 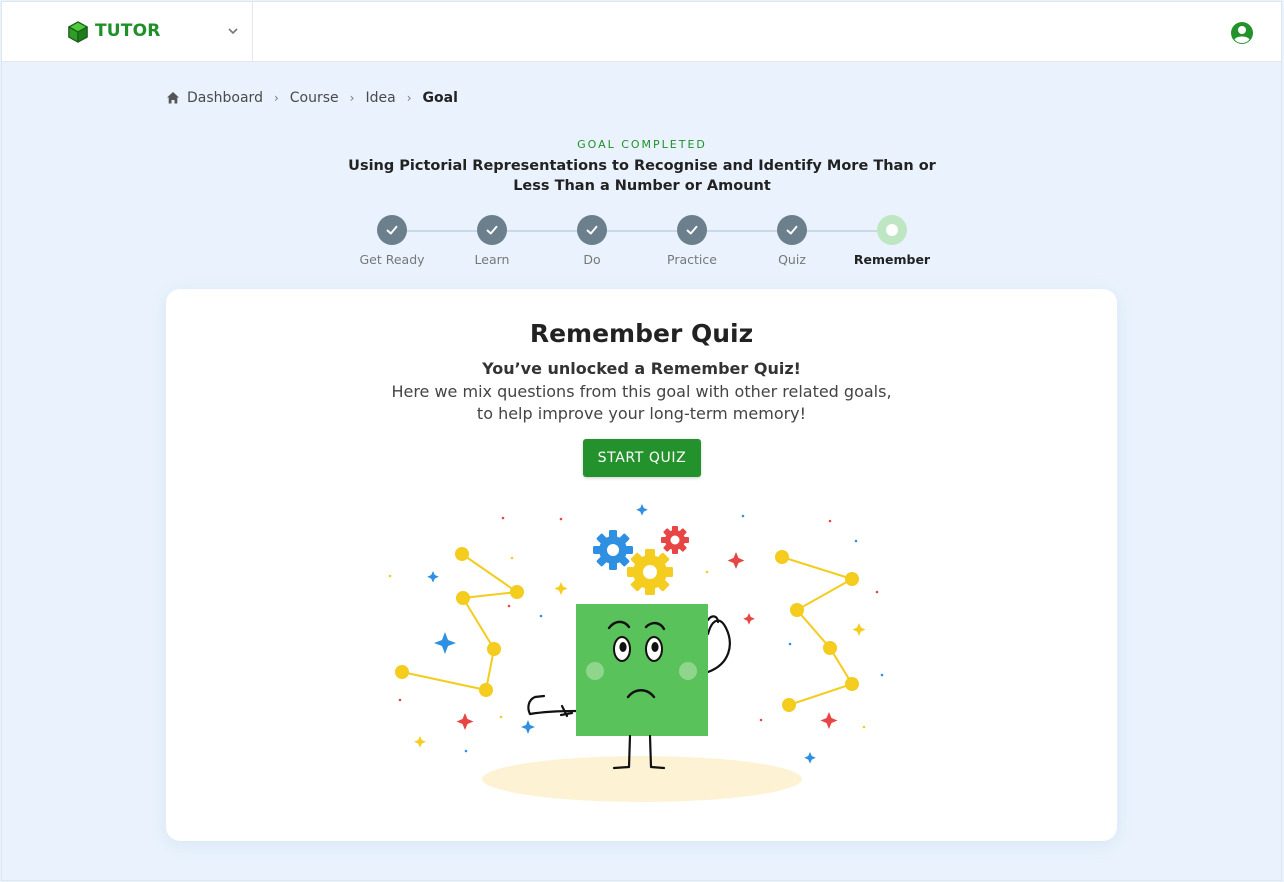 I want to click on step-do: Do, so click(x=592, y=241).